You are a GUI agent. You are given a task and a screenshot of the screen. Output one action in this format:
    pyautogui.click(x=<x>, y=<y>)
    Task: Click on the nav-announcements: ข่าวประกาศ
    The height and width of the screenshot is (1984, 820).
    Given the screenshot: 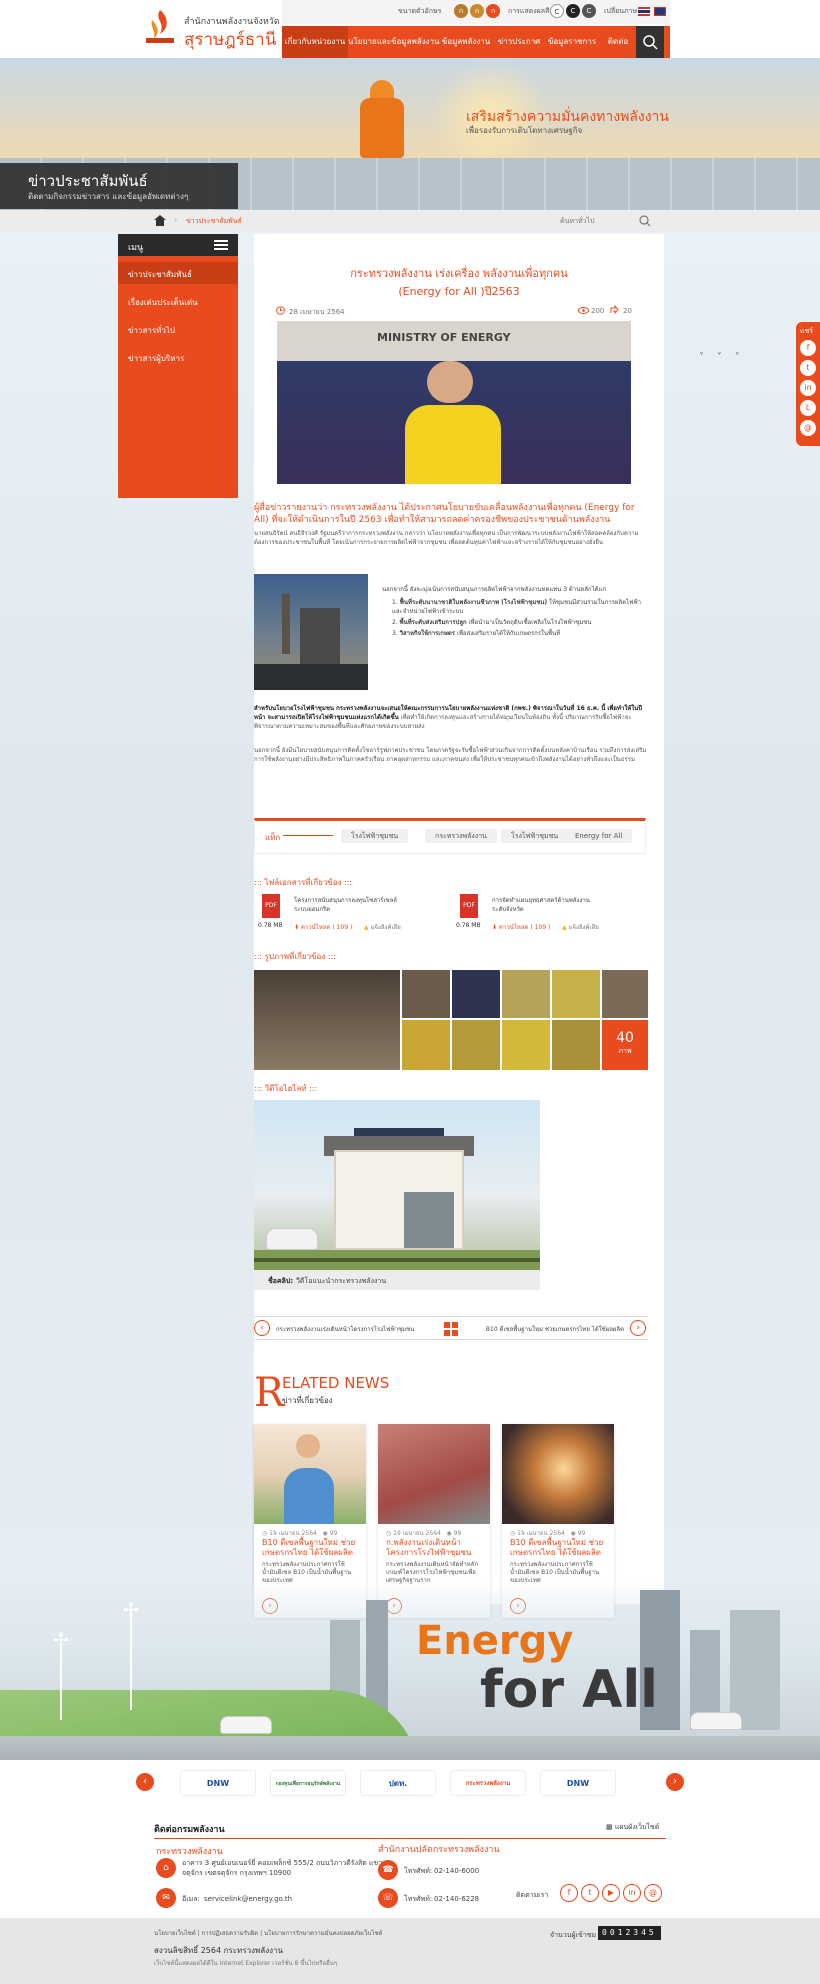 What is the action you would take?
    pyautogui.click(x=519, y=42)
    